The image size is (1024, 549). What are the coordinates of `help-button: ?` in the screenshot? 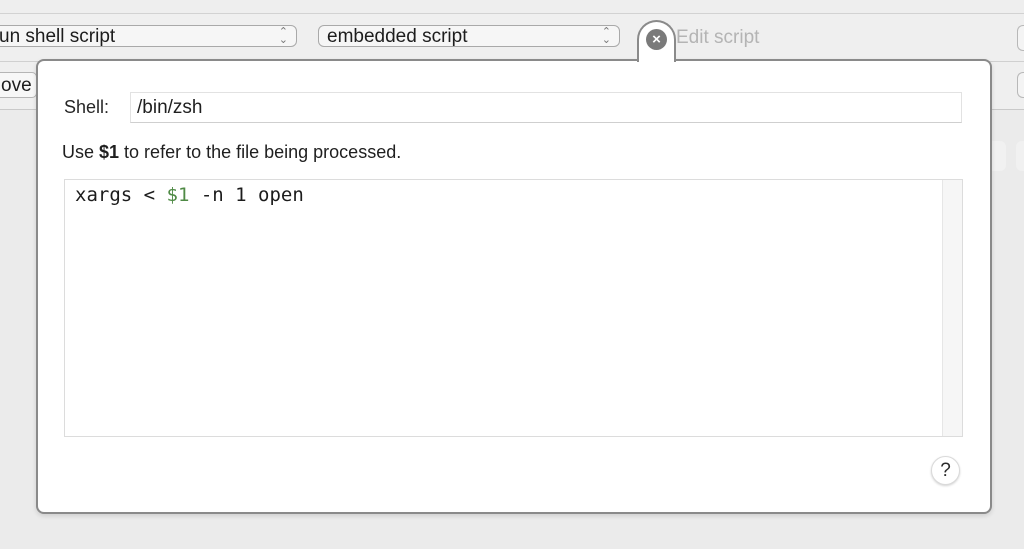 It's located at (945, 470).